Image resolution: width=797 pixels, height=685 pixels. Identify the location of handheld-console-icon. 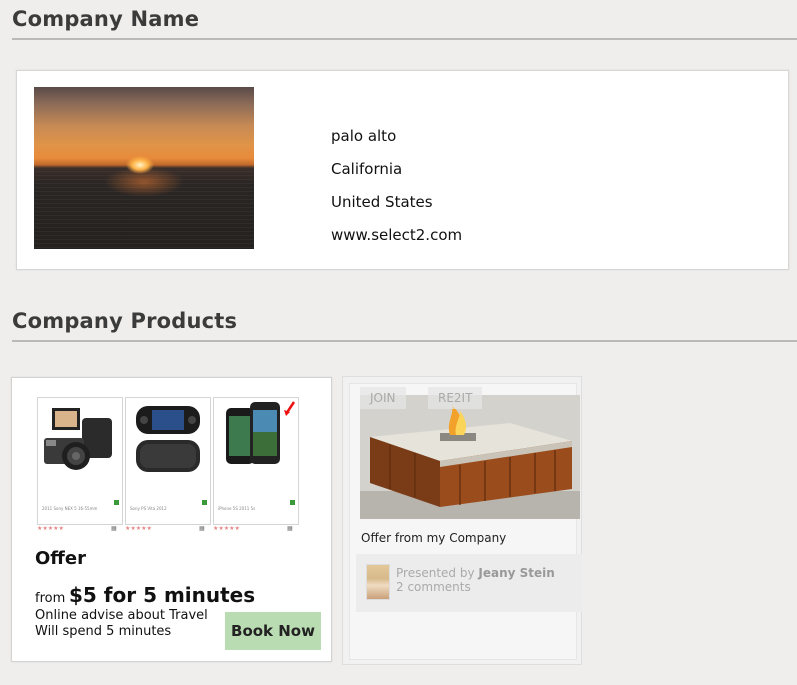
(168, 439).